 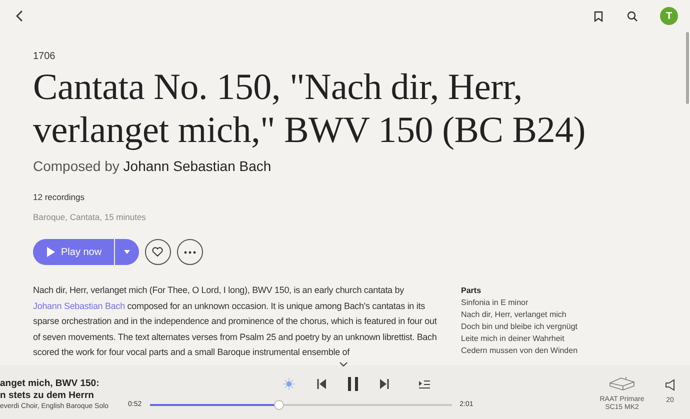 What do you see at coordinates (598, 16) in the screenshot?
I see `bookmark-icon` at bounding box center [598, 16].